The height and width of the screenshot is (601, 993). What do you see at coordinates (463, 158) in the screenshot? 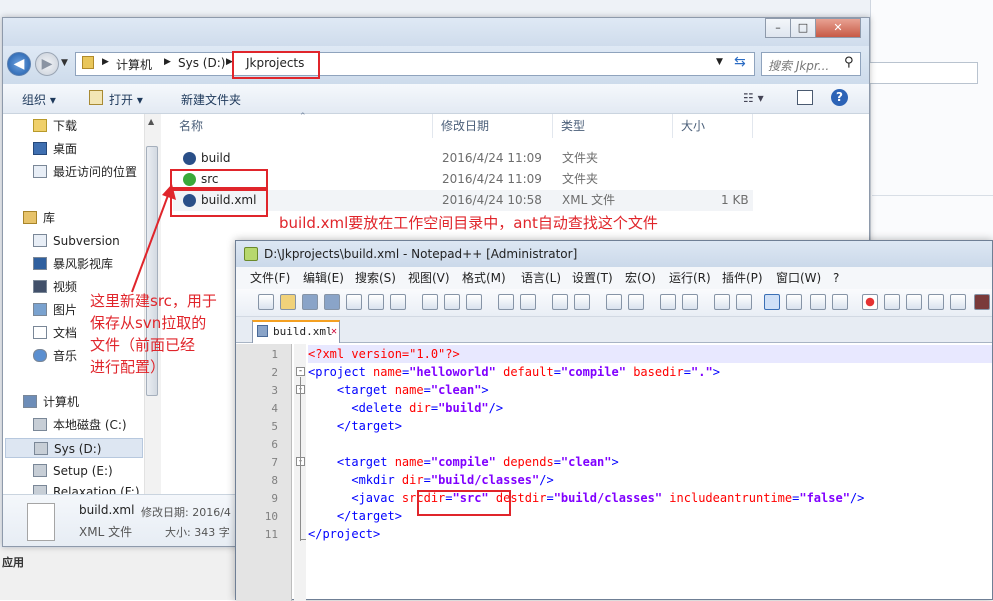
I see `file-row-build: build 2016/4/24 11:09 文件夹` at bounding box center [463, 158].